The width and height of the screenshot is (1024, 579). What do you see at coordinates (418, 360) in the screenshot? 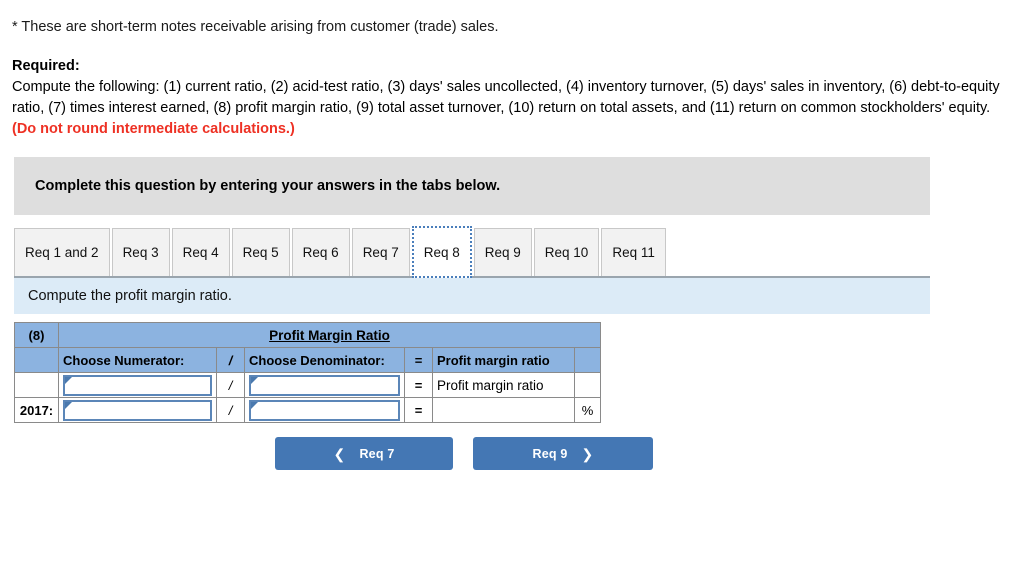
I see `header-equals: =` at bounding box center [418, 360].